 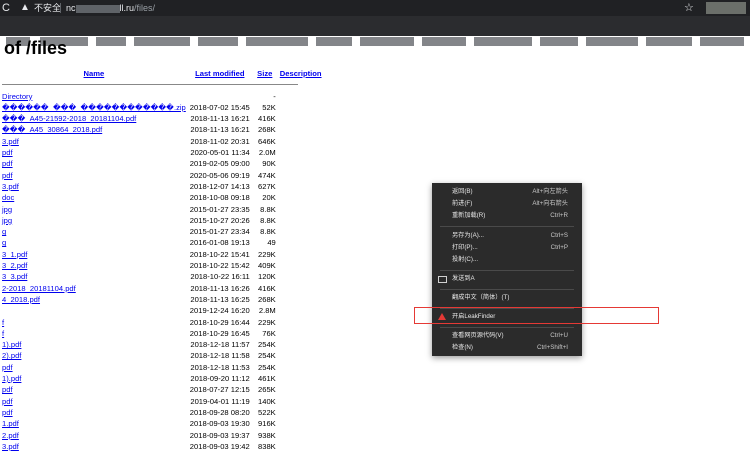 I want to click on file-size: 268K, so click(x=267, y=130).